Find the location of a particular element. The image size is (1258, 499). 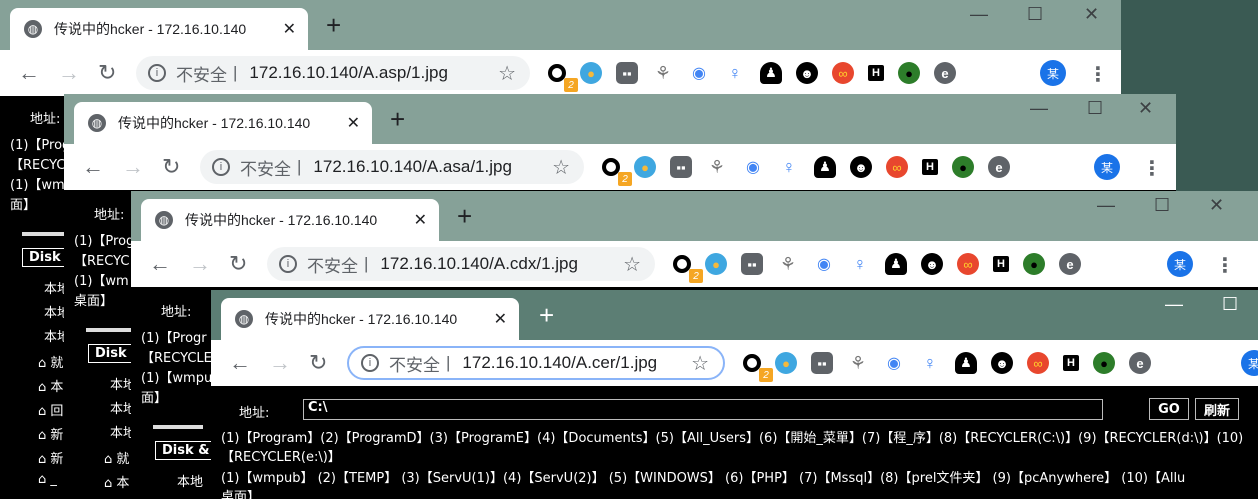

address-bar: i 不安全 | 172.16.10.140/A.asp/1.jpg ☆ is located at coordinates (333, 73).